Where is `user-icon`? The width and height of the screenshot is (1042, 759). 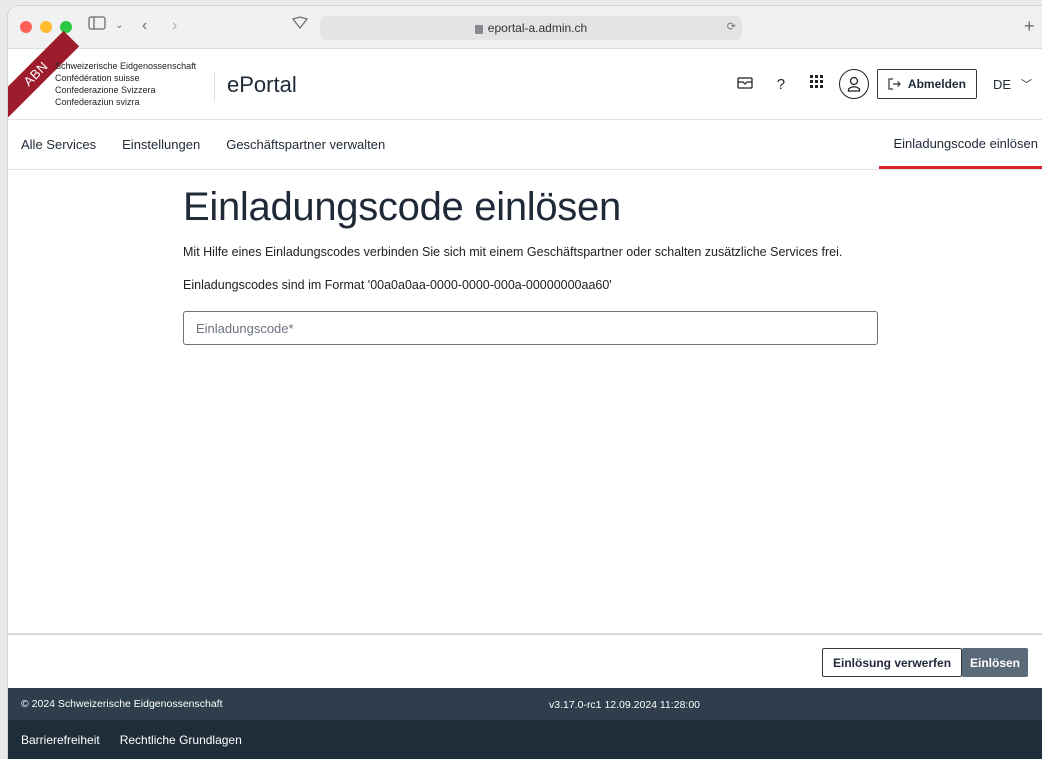
user-icon is located at coordinates (854, 84).